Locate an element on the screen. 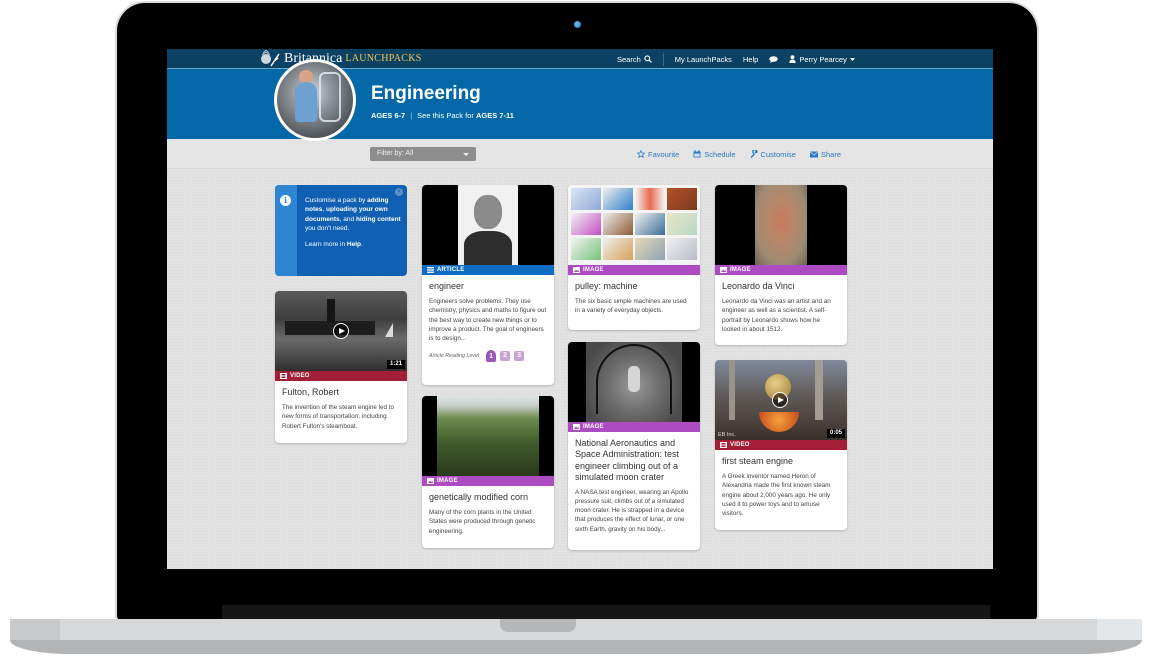  laptop-hinge is located at coordinates (606, 612).